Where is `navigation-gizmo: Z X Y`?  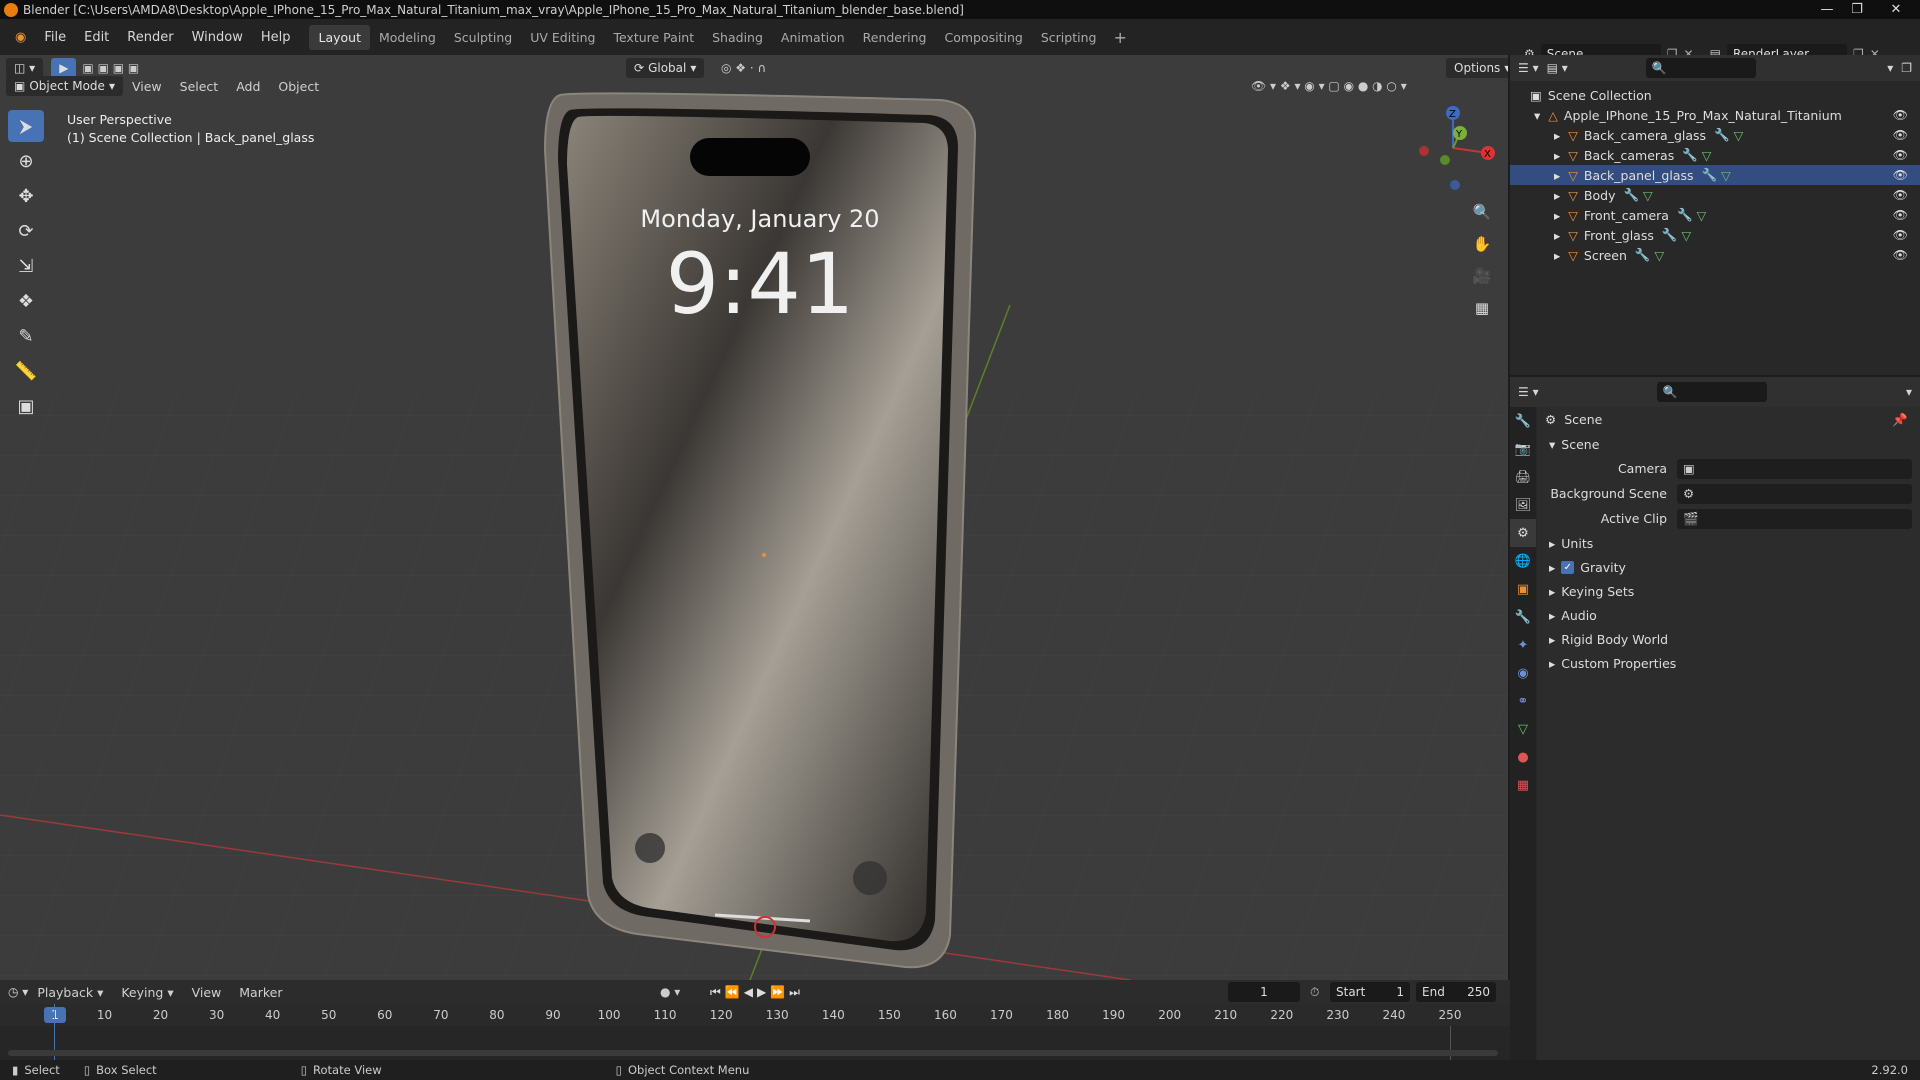 navigation-gizmo: Z X Y is located at coordinates (1453, 148).